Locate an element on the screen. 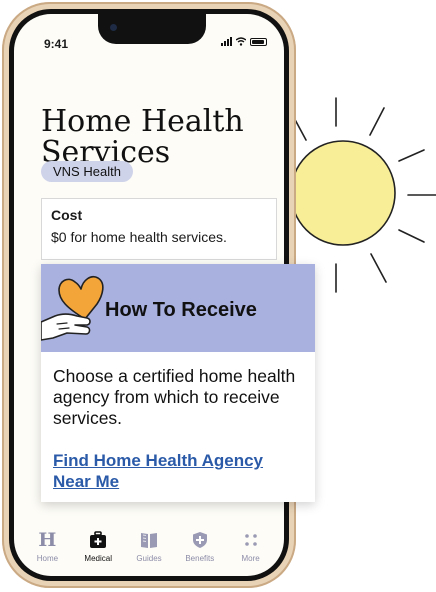  cost-text: $0 for home health services. is located at coordinates (139, 237).